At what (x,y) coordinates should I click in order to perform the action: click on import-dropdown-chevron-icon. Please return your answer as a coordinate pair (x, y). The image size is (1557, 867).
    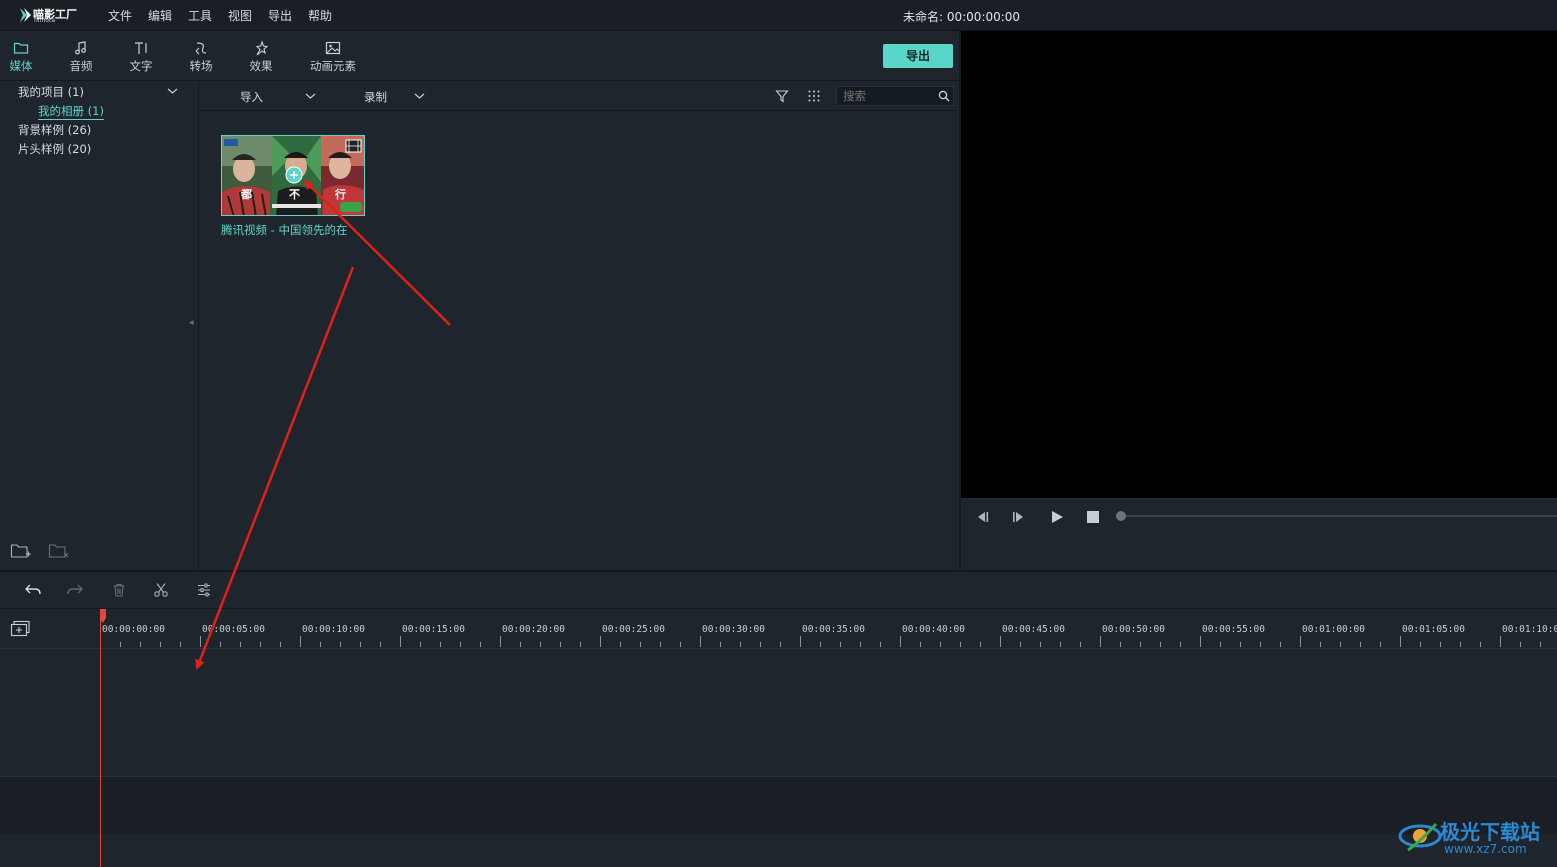
    Looking at the image, I should click on (310, 96).